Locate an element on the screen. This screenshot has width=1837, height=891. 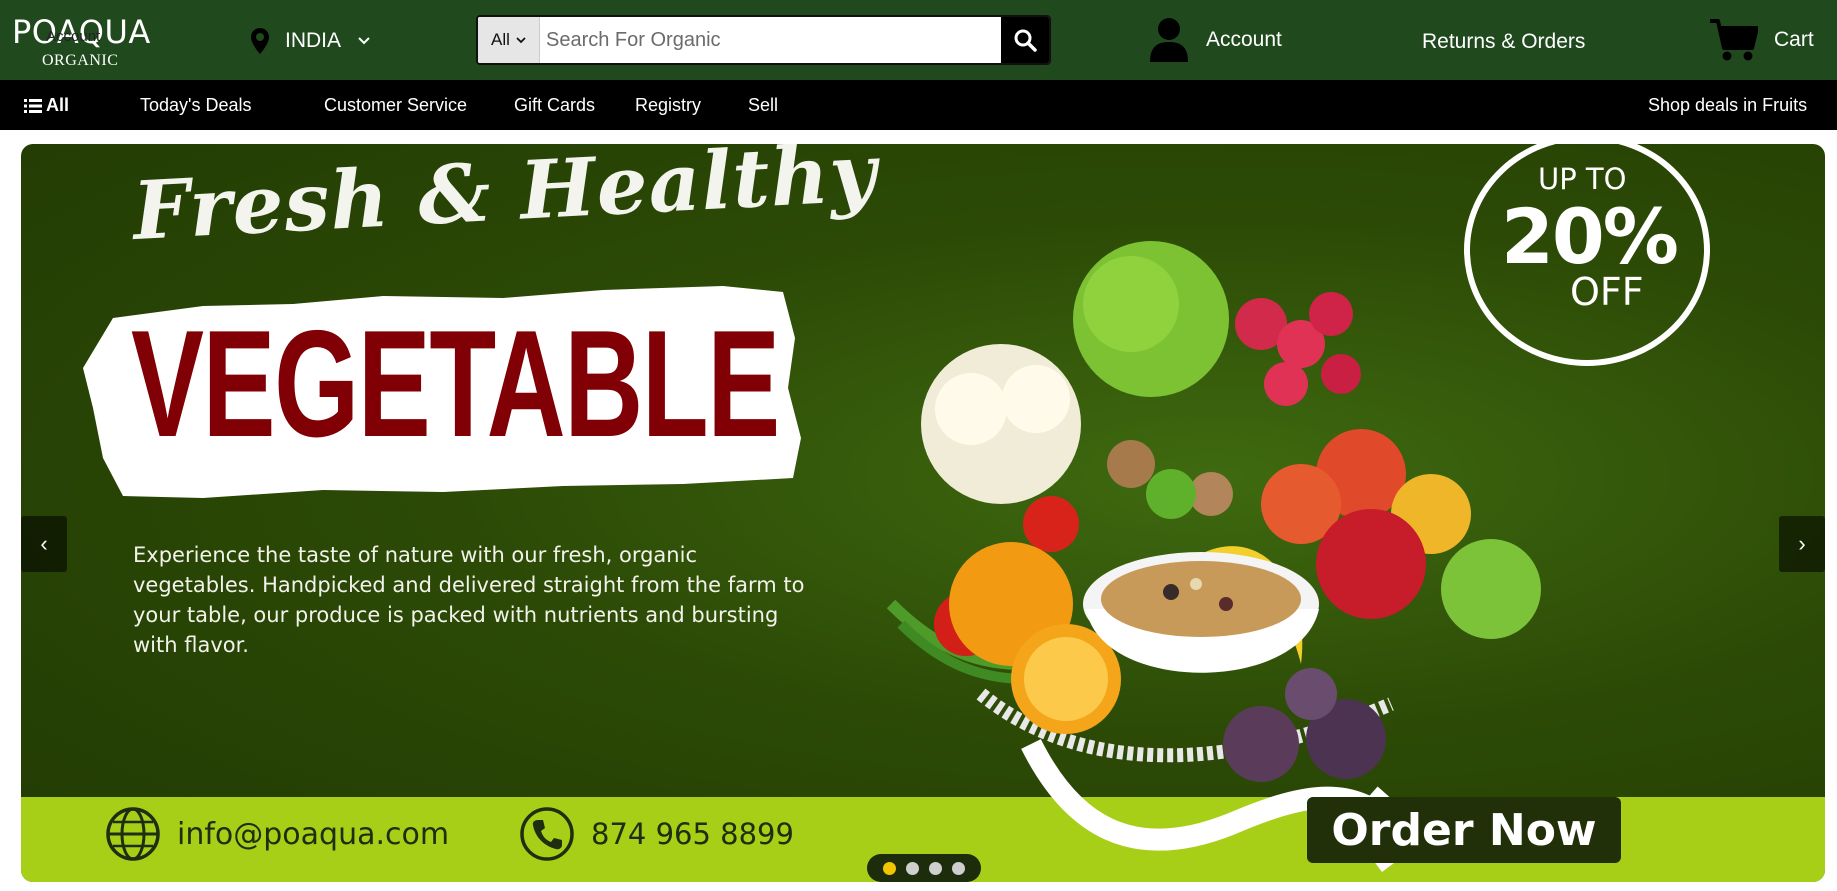
search-input is located at coordinates (770, 40).